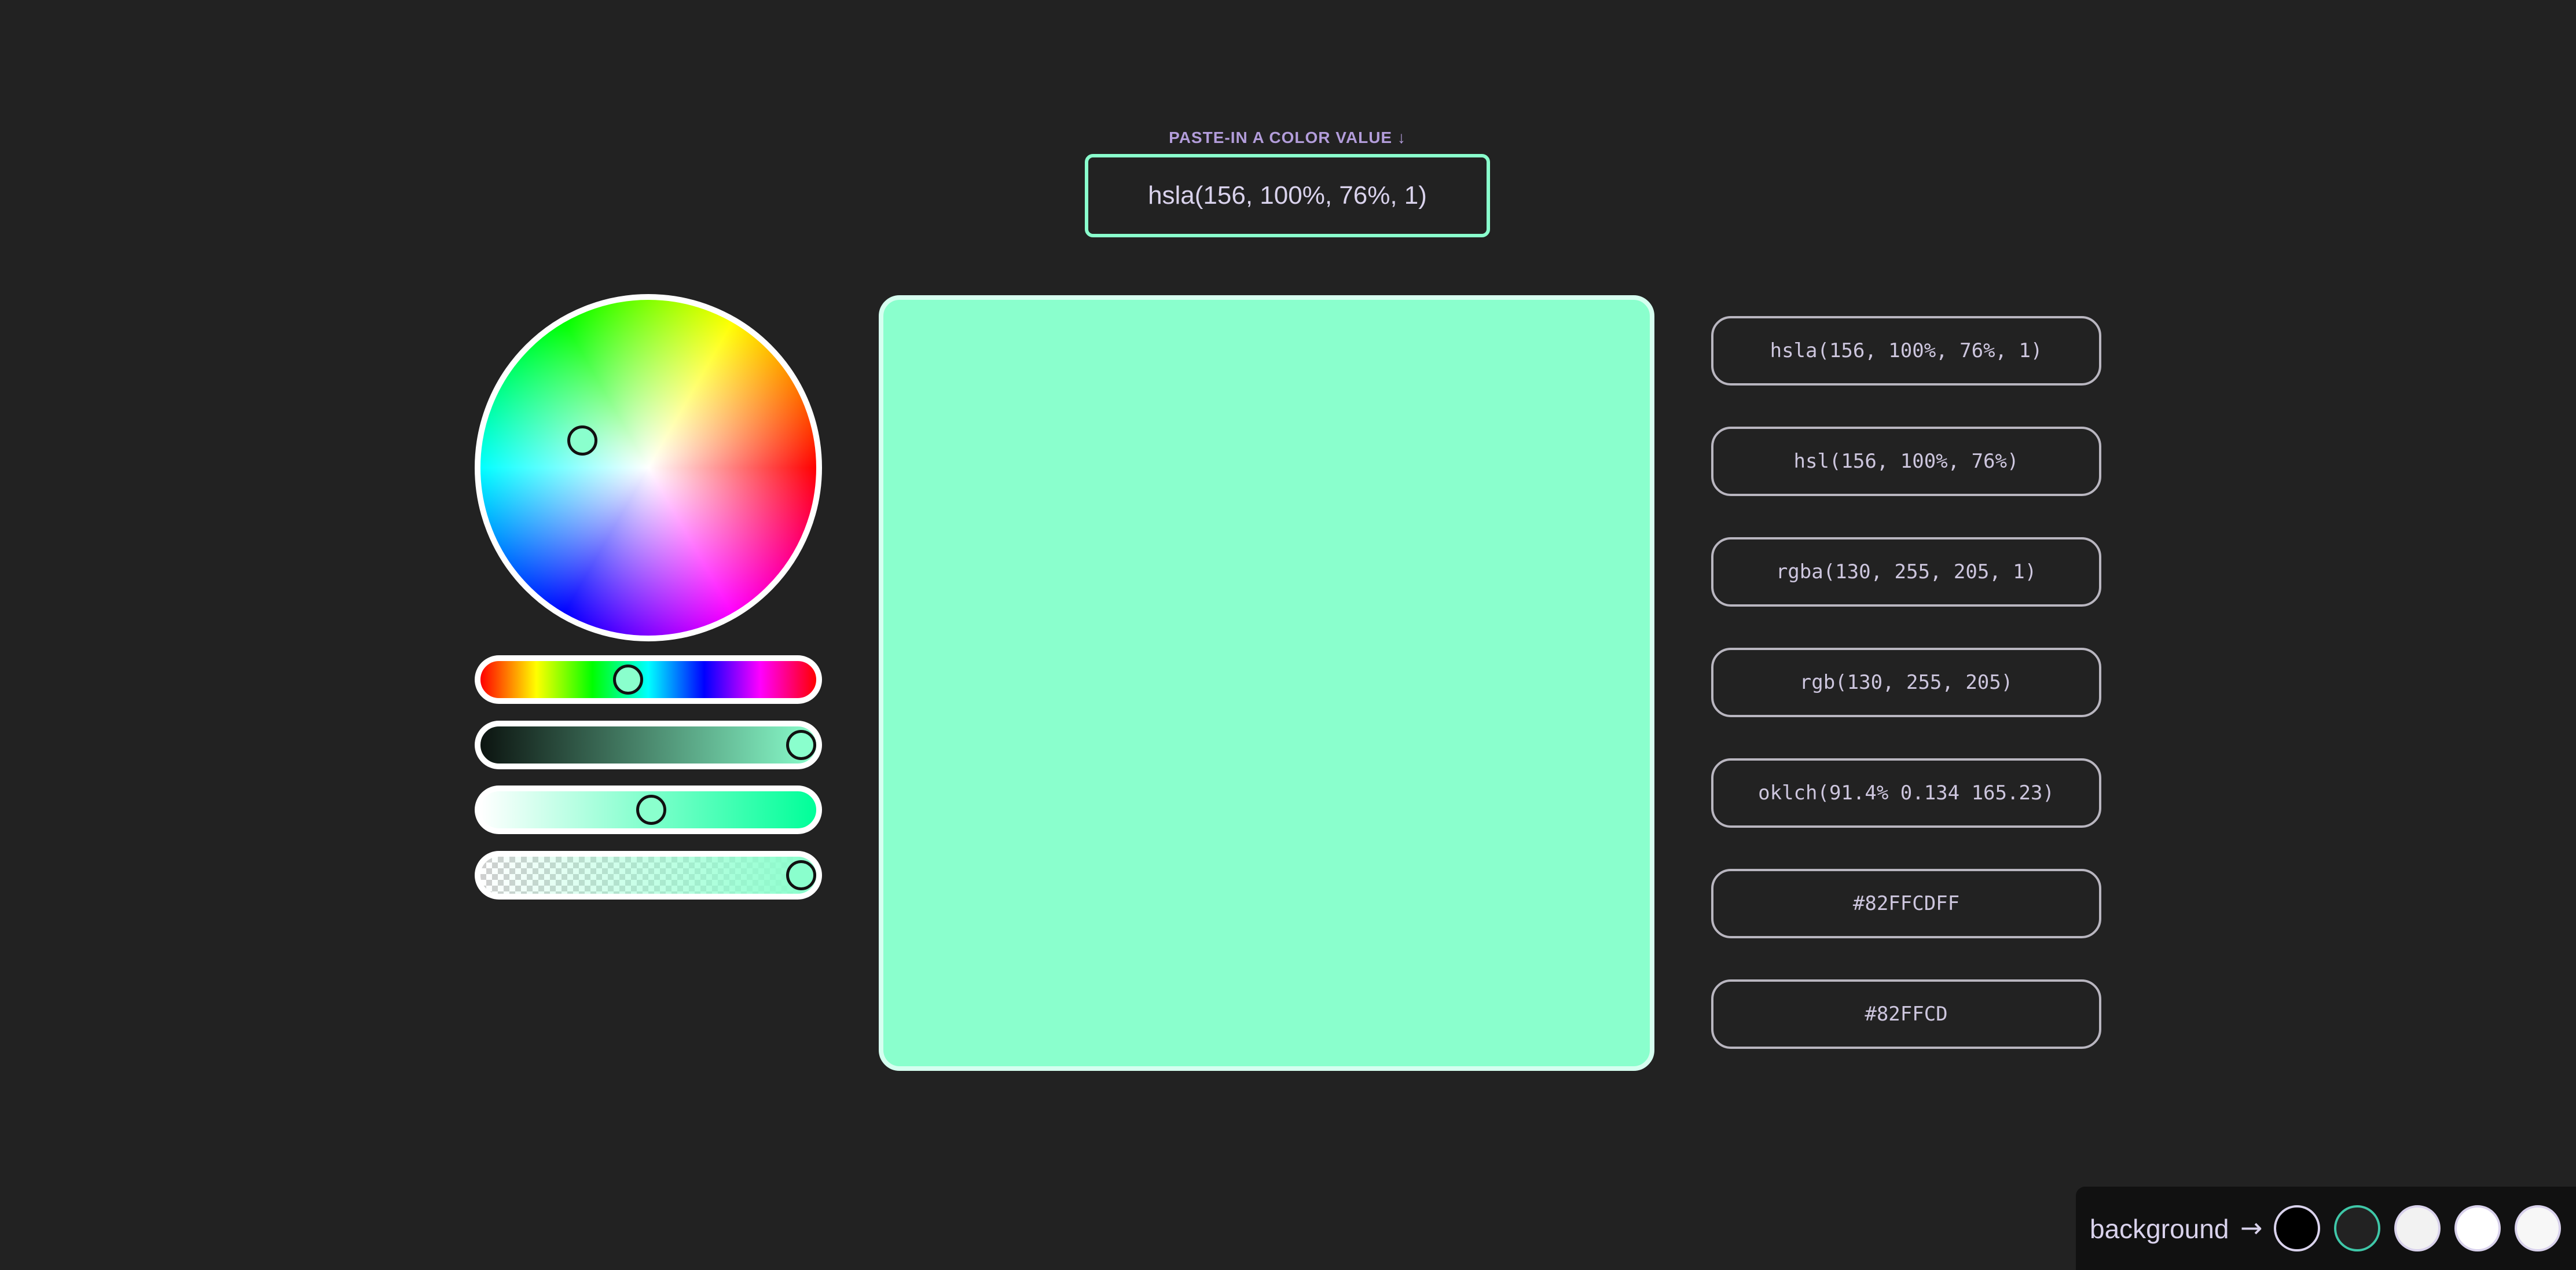 The height and width of the screenshot is (1270, 2576). I want to click on background-swatch-white, so click(2477, 1228).